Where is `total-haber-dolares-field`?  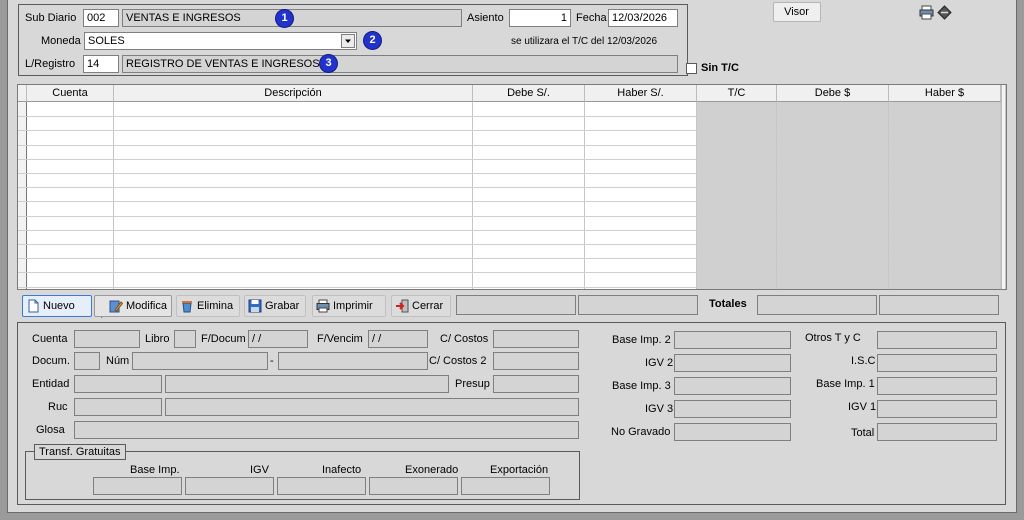
total-haber-dolares-field is located at coordinates (939, 305).